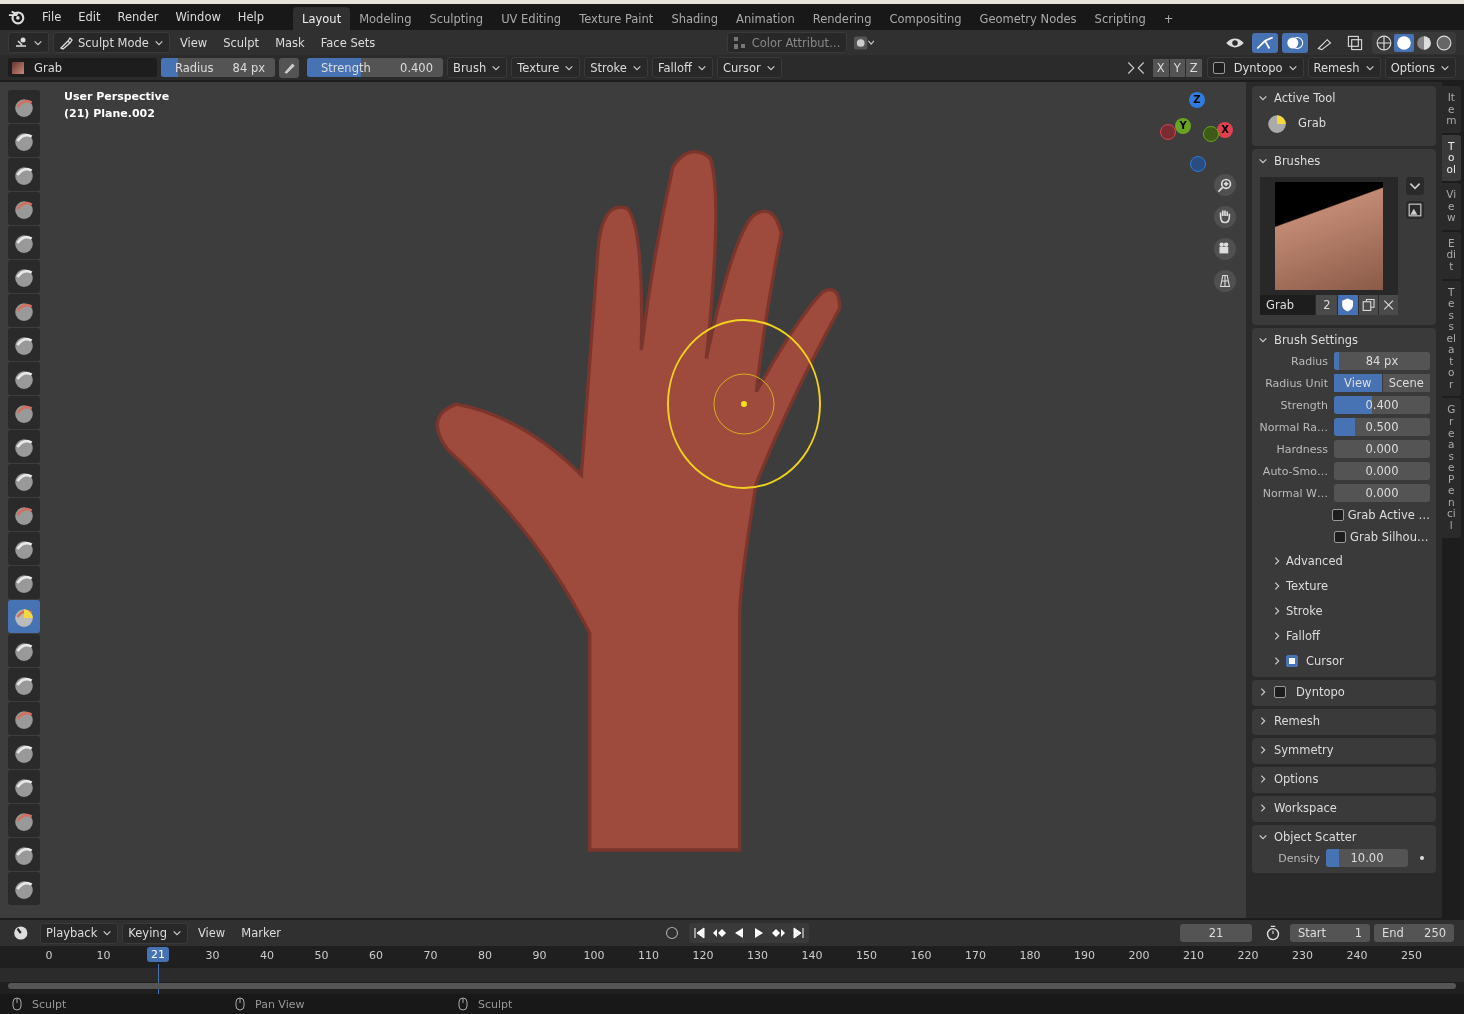 Image resolution: width=1464 pixels, height=1014 pixels. Describe the element at coordinates (1420, 67) in the screenshot. I see `settings-dropdown: Options` at that location.